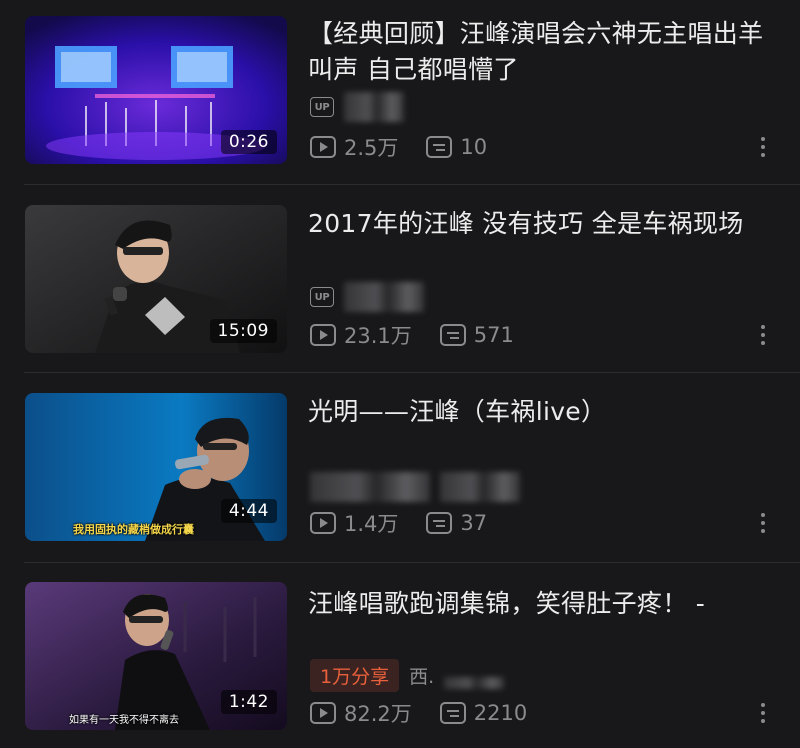 The width and height of the screenshot is (800, 748). I want to click on danmaku-count: 571, so click(476, 335).